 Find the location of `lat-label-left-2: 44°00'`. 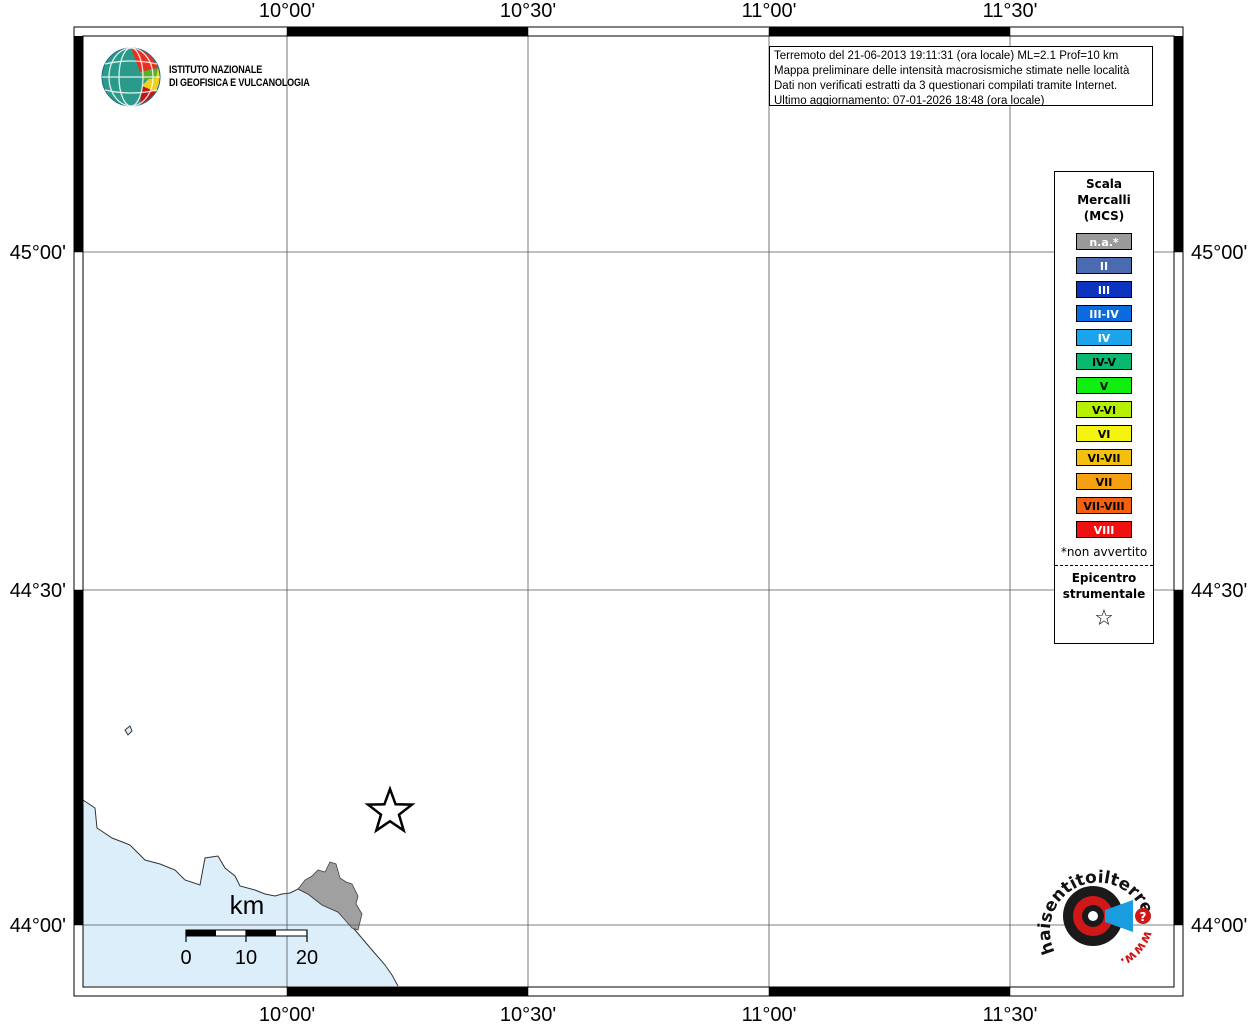

lat-label-left-2: 44°00' is located at coordinates (38, 926).